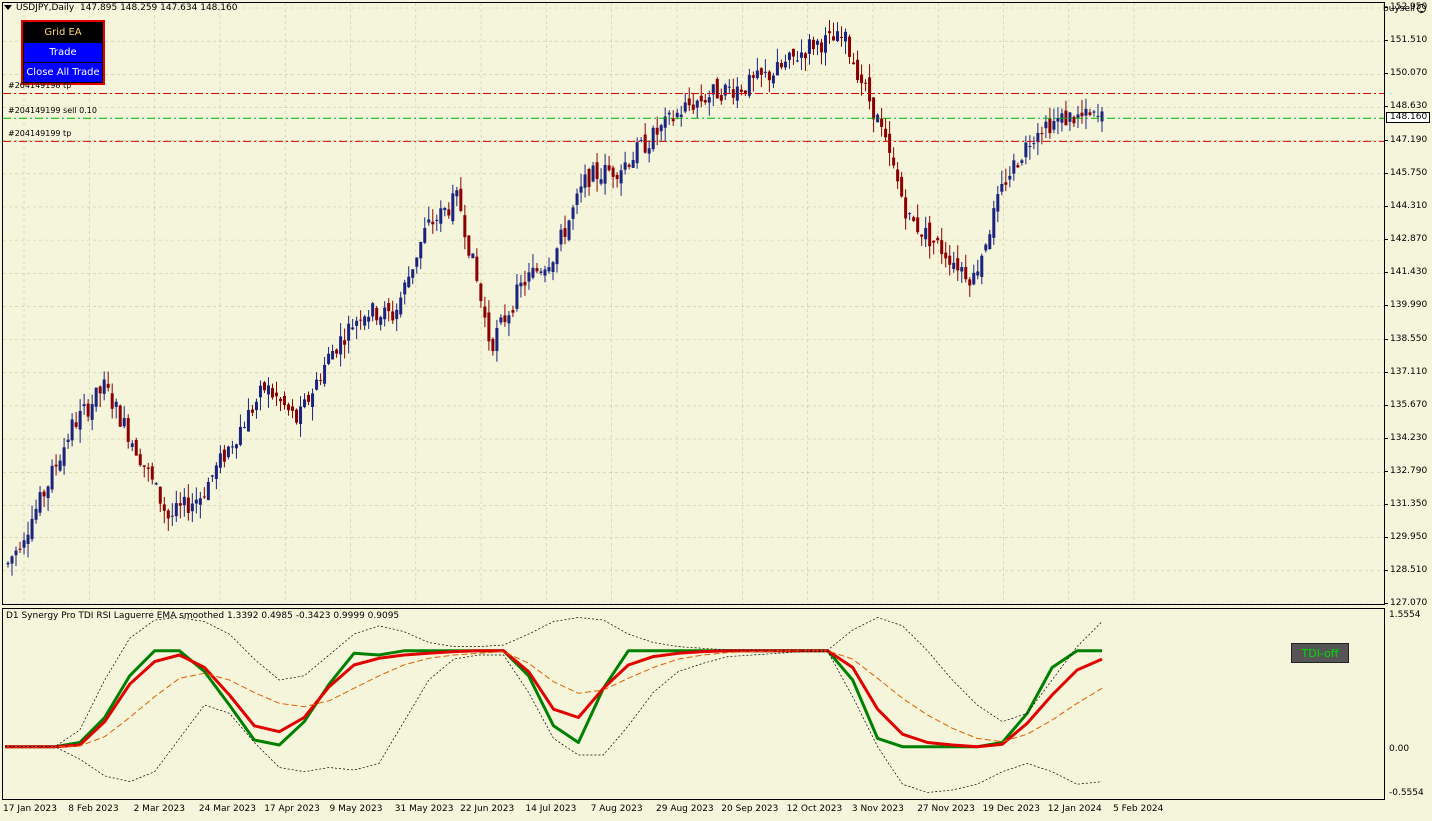 This screenshot has height=821, width=1432. Describe the element at coordinates (63, 32) in the screenshot. I see `grid-ea-button: Grid EA` at that location.